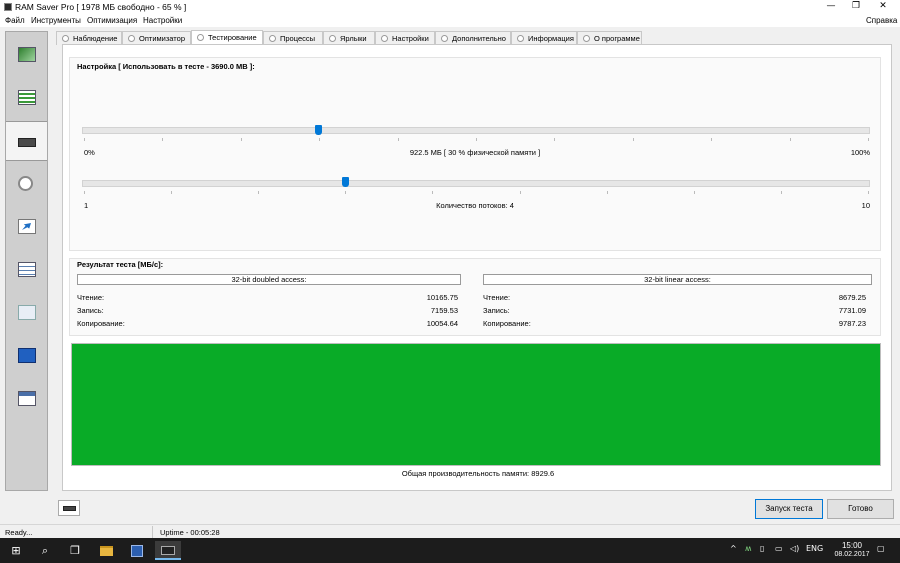  I want to click on minimize-button: —, so click(831, 7).